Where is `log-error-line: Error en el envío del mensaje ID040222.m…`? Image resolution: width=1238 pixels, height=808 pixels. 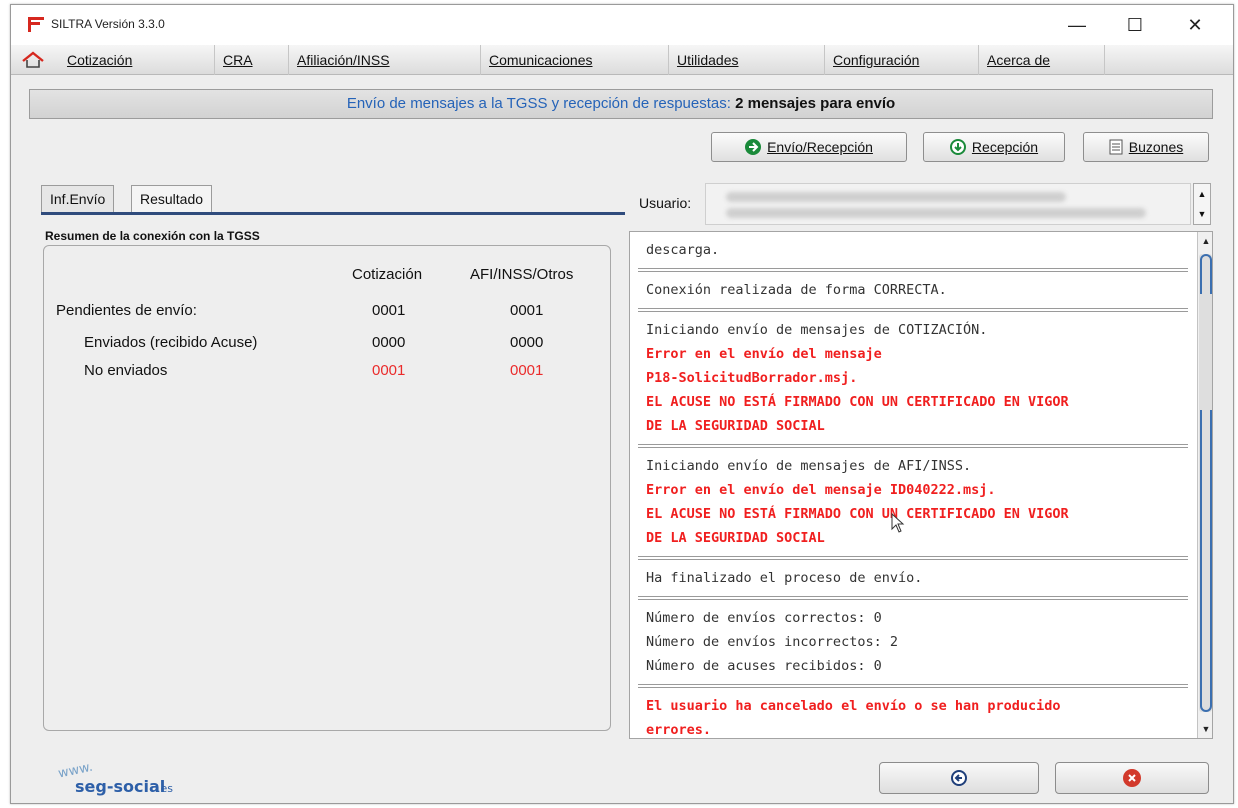
log-error-line: Error en el envío del mensaje ID040222.m… is located at coordinates (821, 490).